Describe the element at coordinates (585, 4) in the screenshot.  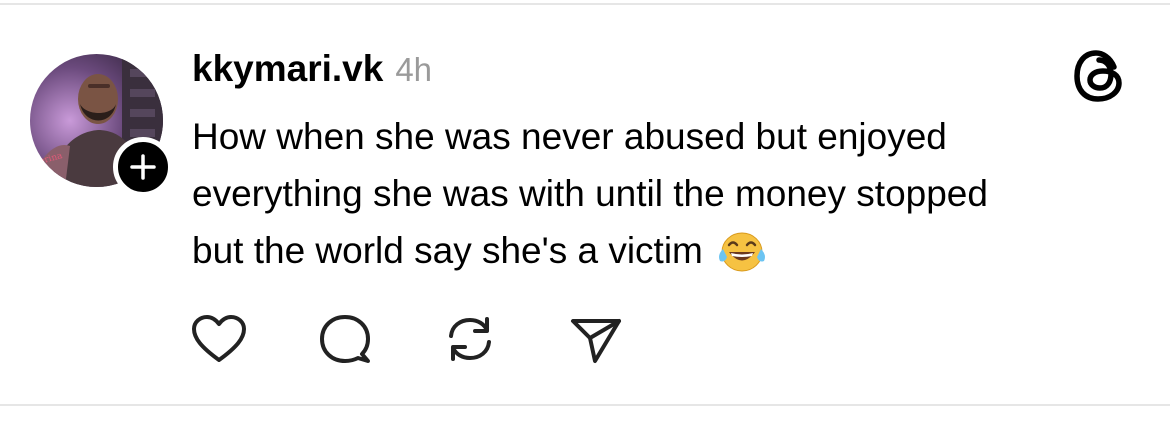
I see `top-divider` at that location.